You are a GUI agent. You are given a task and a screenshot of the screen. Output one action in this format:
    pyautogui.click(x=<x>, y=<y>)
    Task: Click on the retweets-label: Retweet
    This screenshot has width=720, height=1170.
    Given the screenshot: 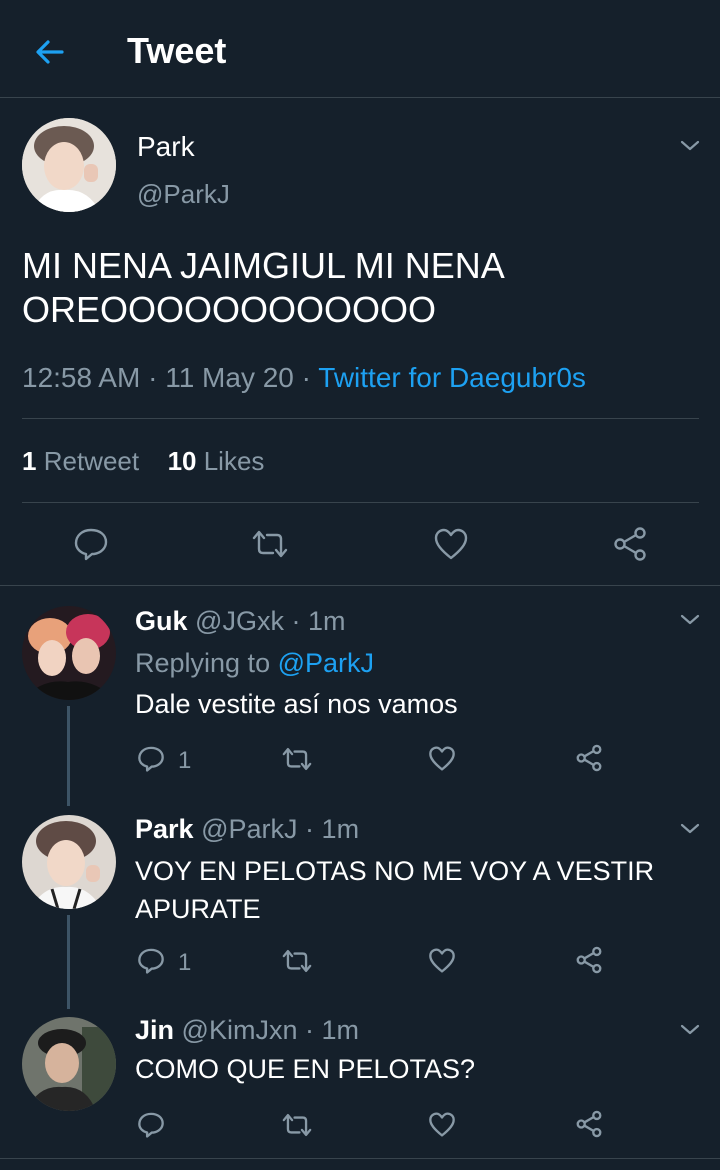 What is the action you would take?
    pyautogui.click(x=91, y=461)
    